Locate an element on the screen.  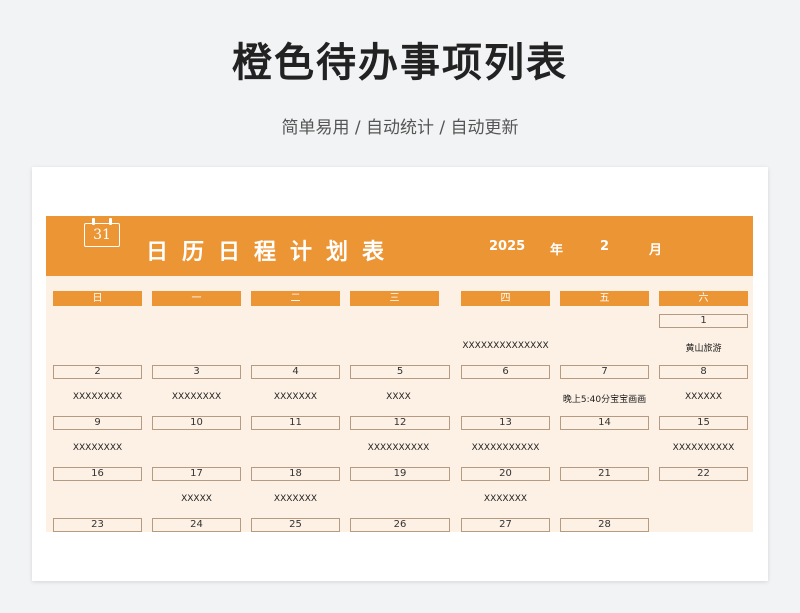
weekday-header-wed: 三 is located at coordinates (394, 298).